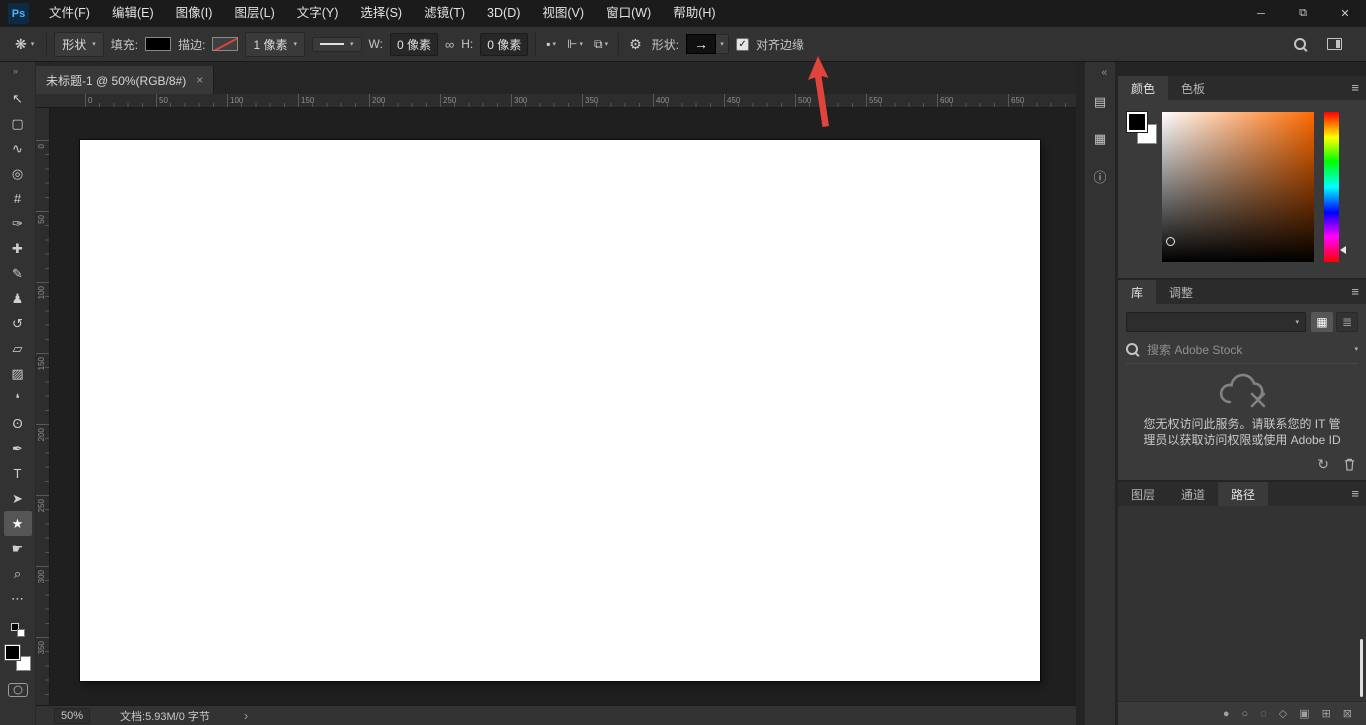 This screenshot has width=1366, height=725. I want to click on menu-item: 滤镜(T), so click(444, 13).